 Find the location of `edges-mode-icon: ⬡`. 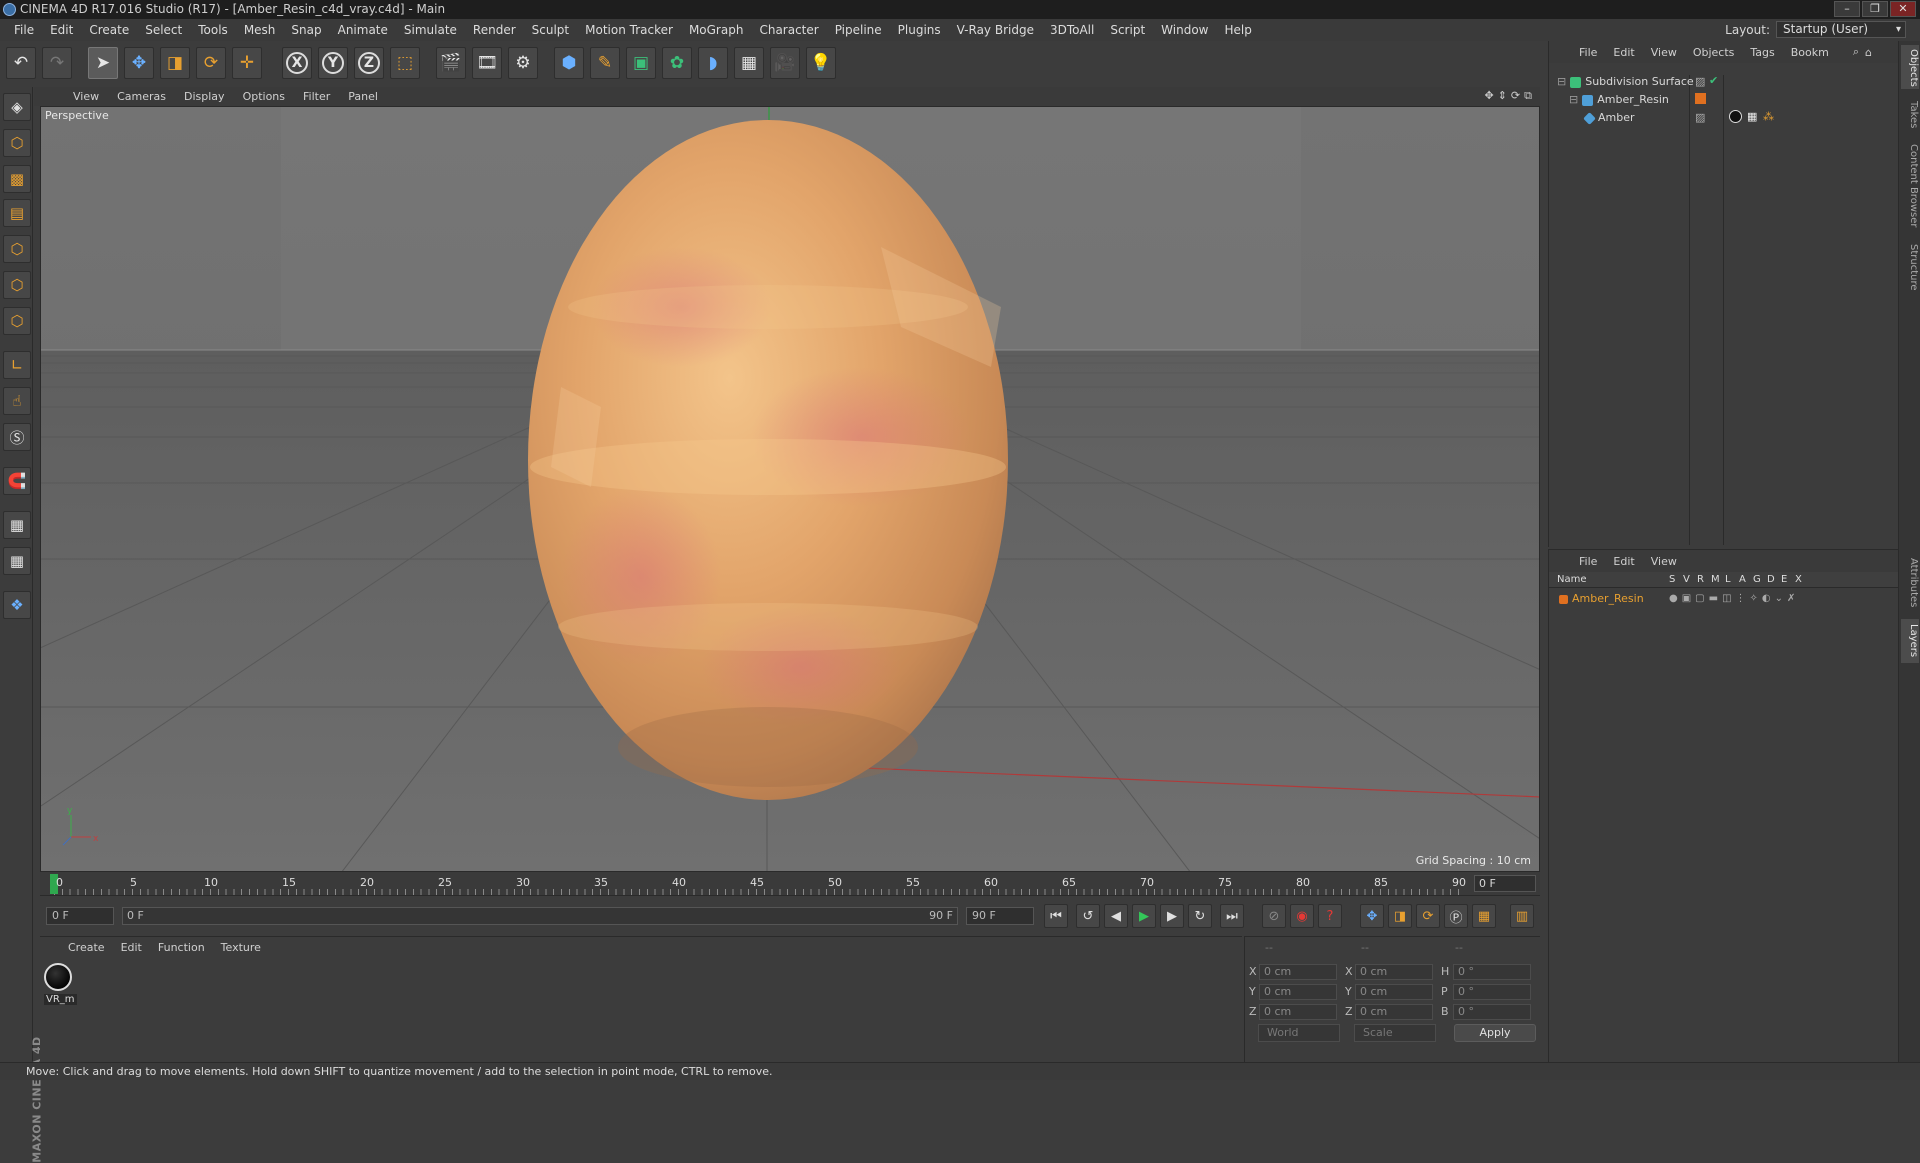

edges-mode-icon: ⬡ is located at coordinates (17, 285).